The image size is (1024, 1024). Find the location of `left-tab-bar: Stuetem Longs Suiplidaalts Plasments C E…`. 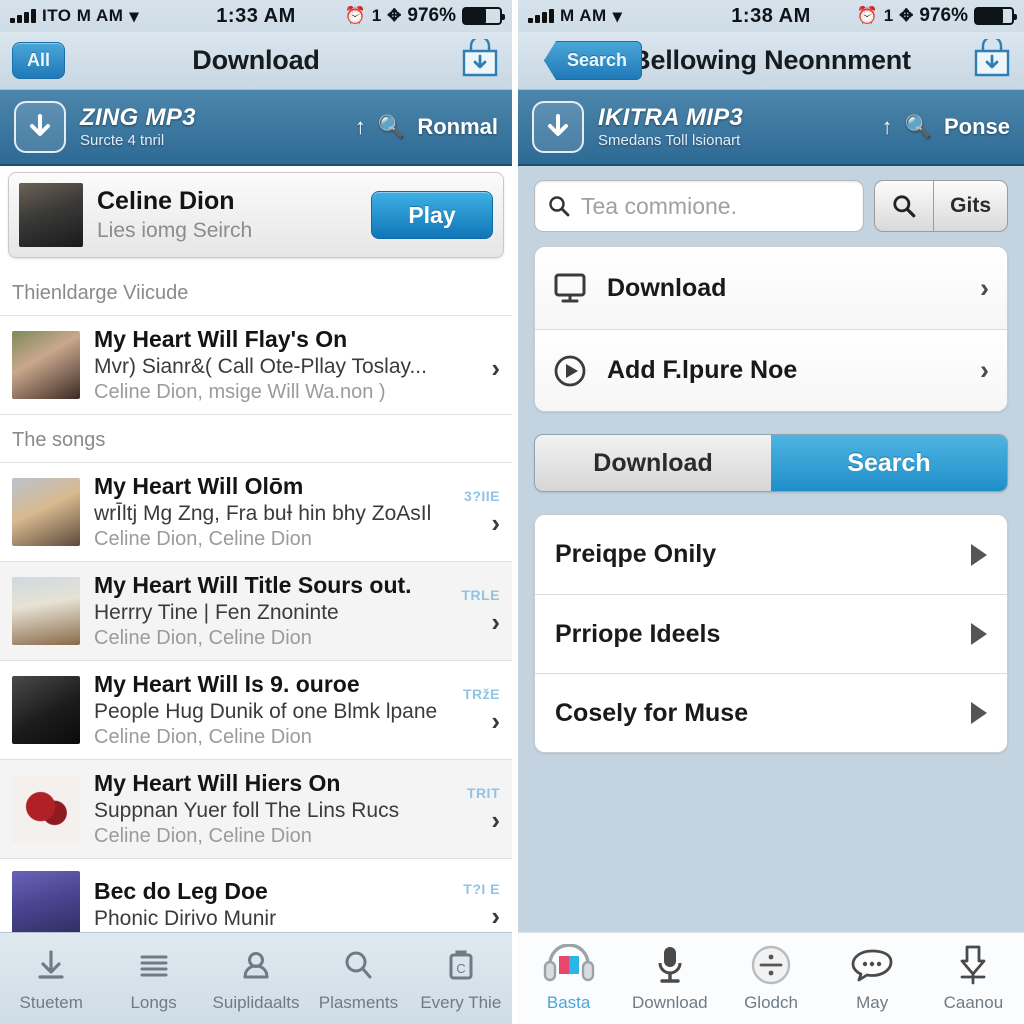

left-tab-bar: Stuetem Longs Suiplidaalts Plasments C E… is located at coordinates (256, 978).